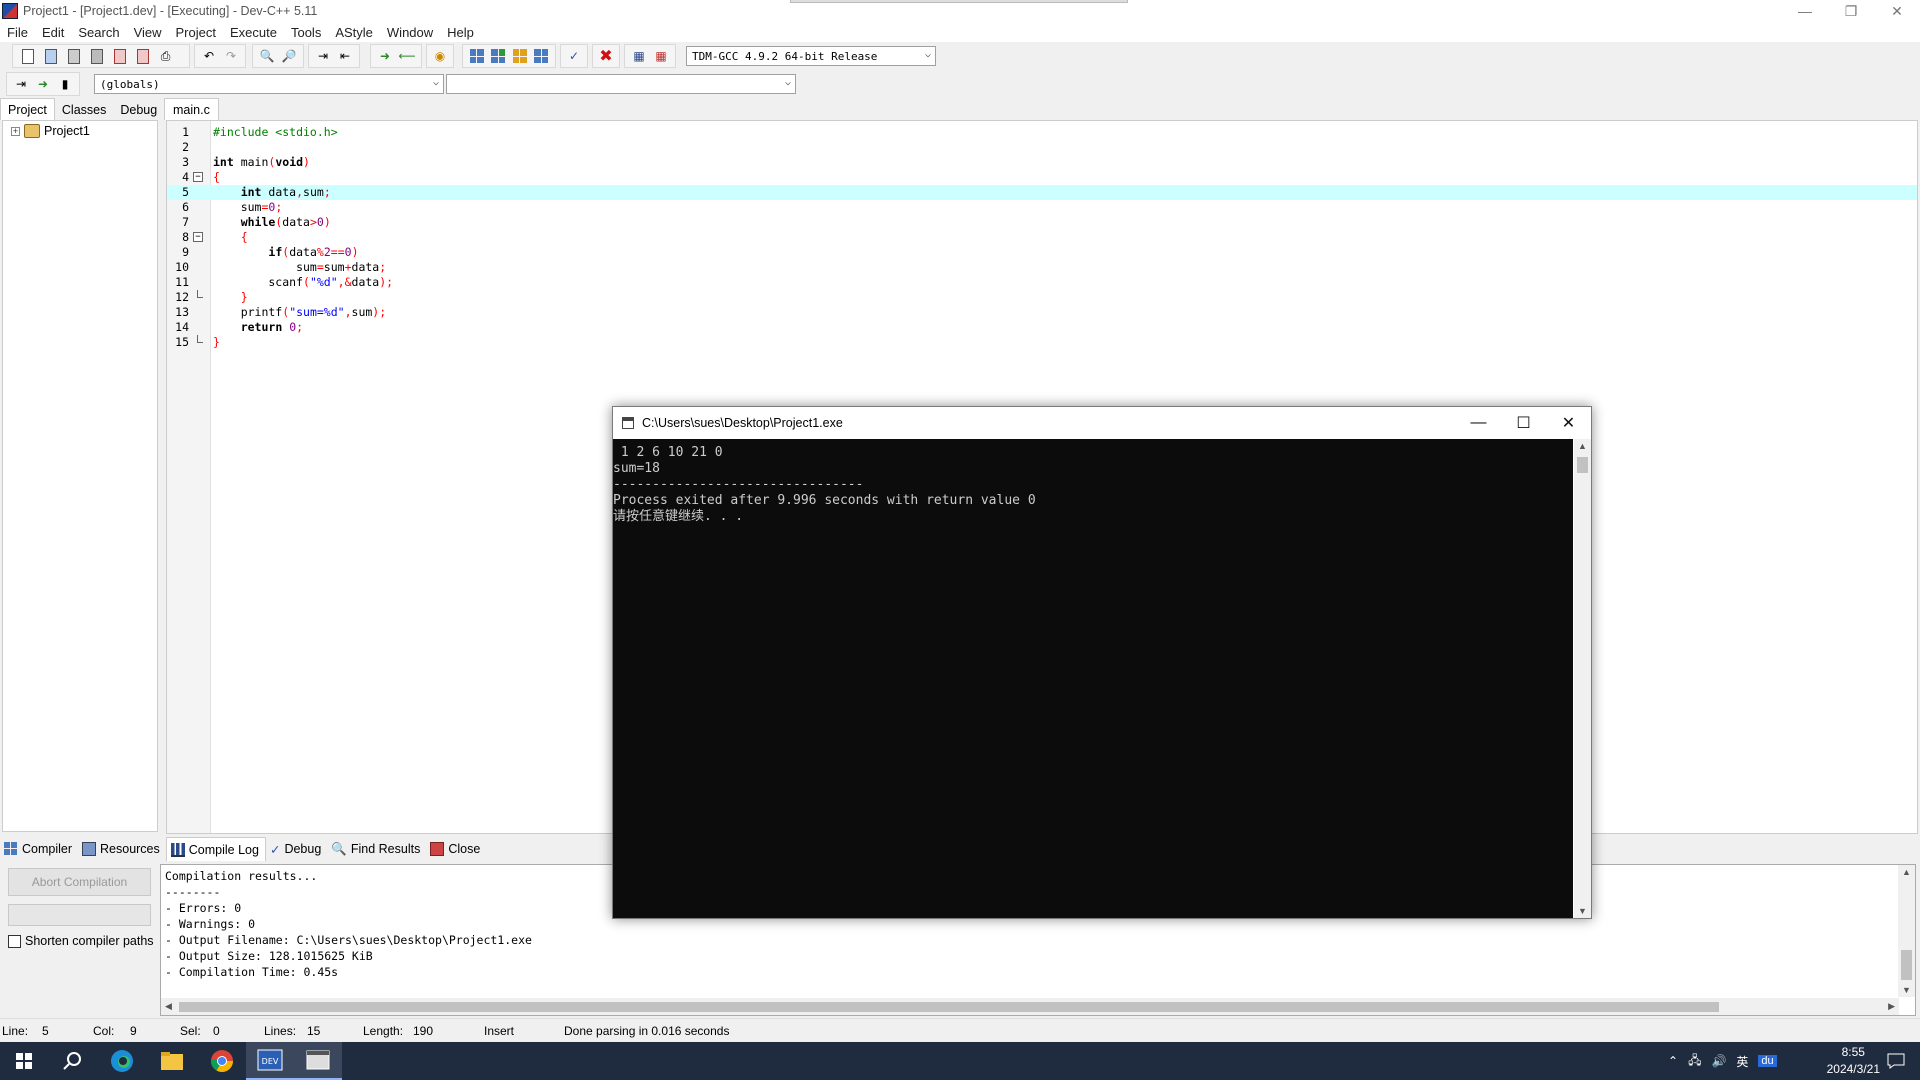  I want to click on compile-run-icon, so click(520, 56).